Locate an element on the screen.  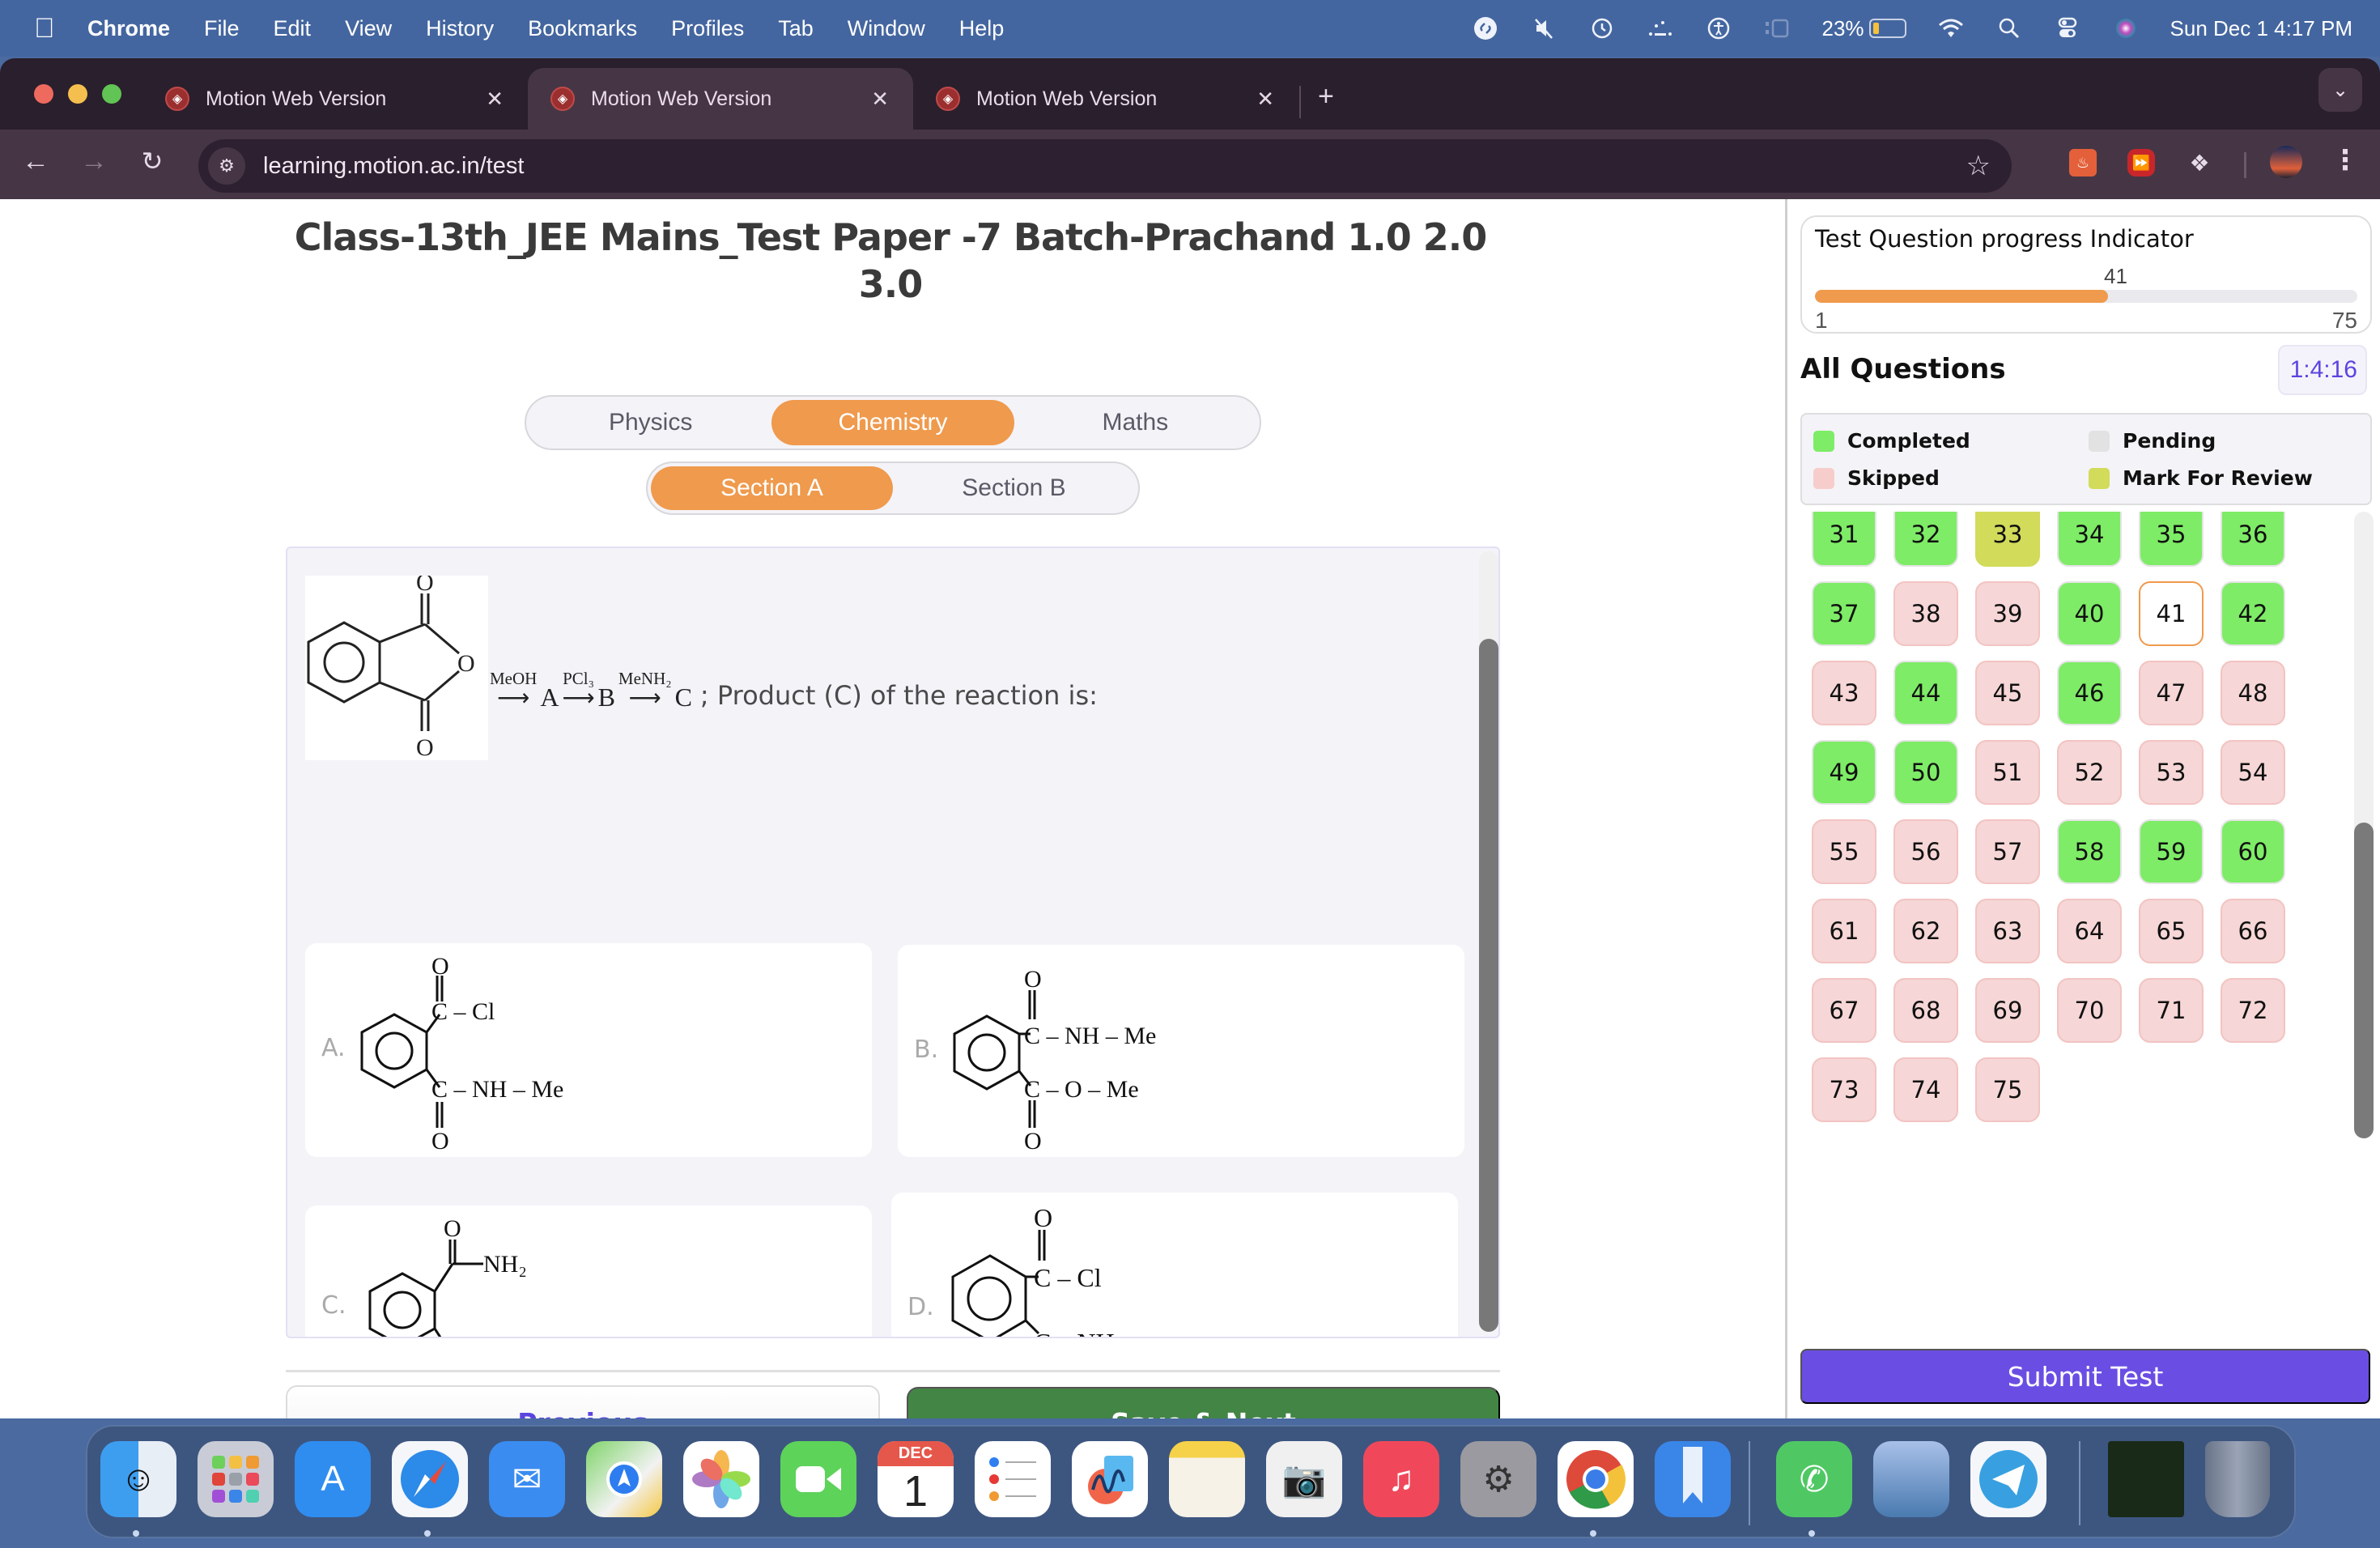
question-62-button: 62 is located at coordinates (1925, 931).